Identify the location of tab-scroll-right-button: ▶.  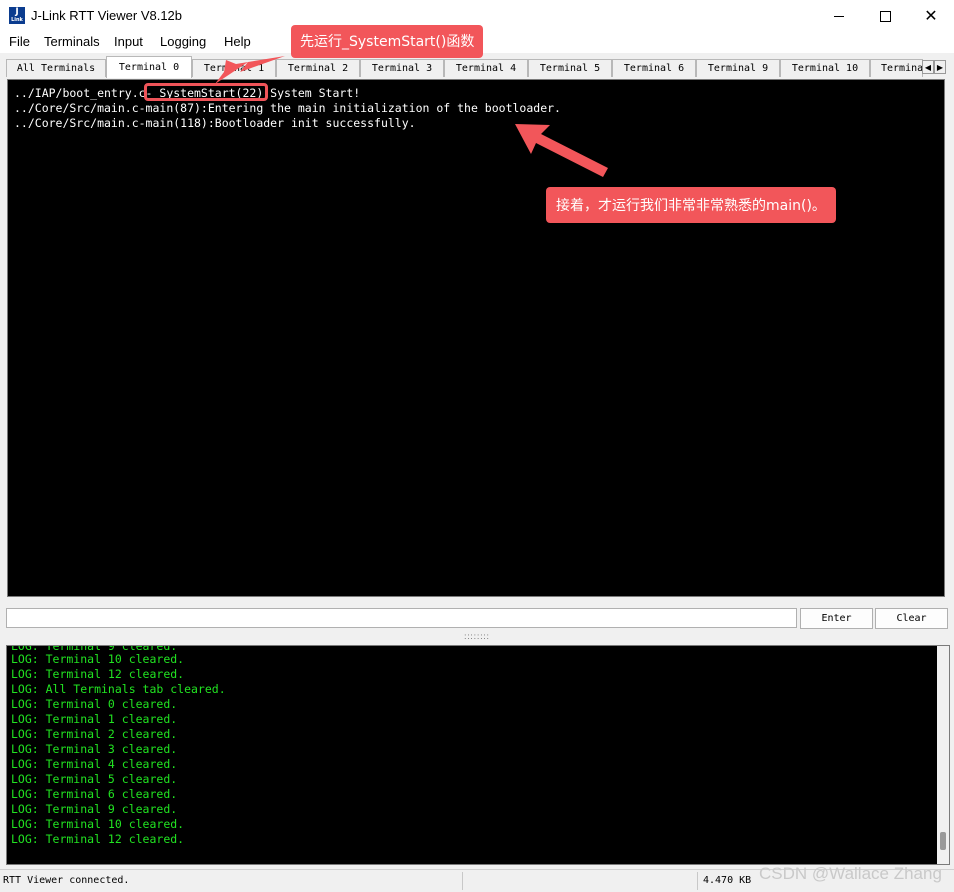
(940, 67).